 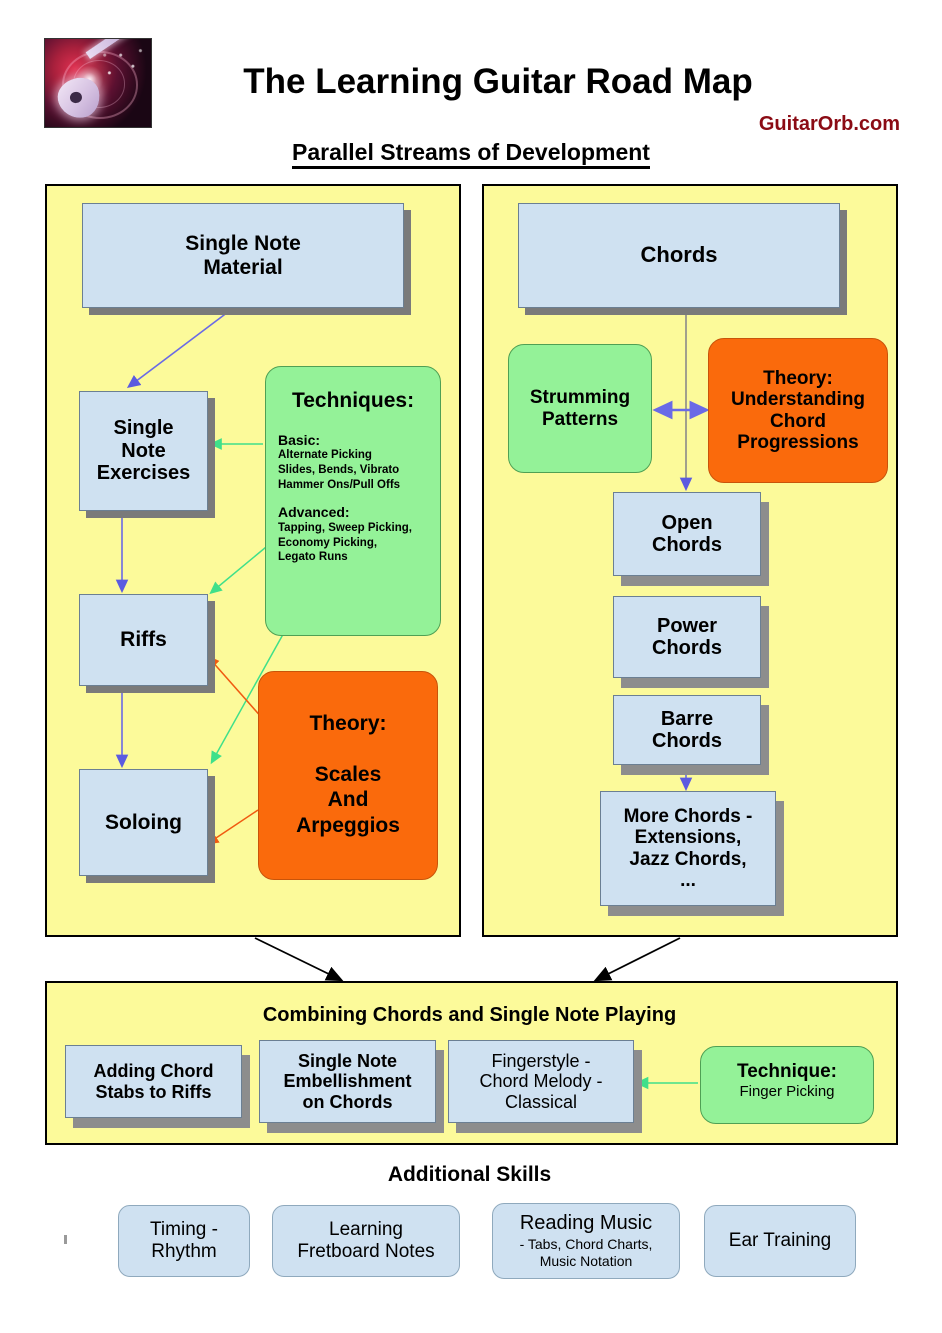 What do you see at coordinates (687, 625) in the screenshot?
I see `node-line-1: Power` at bounding box center [687, 625].